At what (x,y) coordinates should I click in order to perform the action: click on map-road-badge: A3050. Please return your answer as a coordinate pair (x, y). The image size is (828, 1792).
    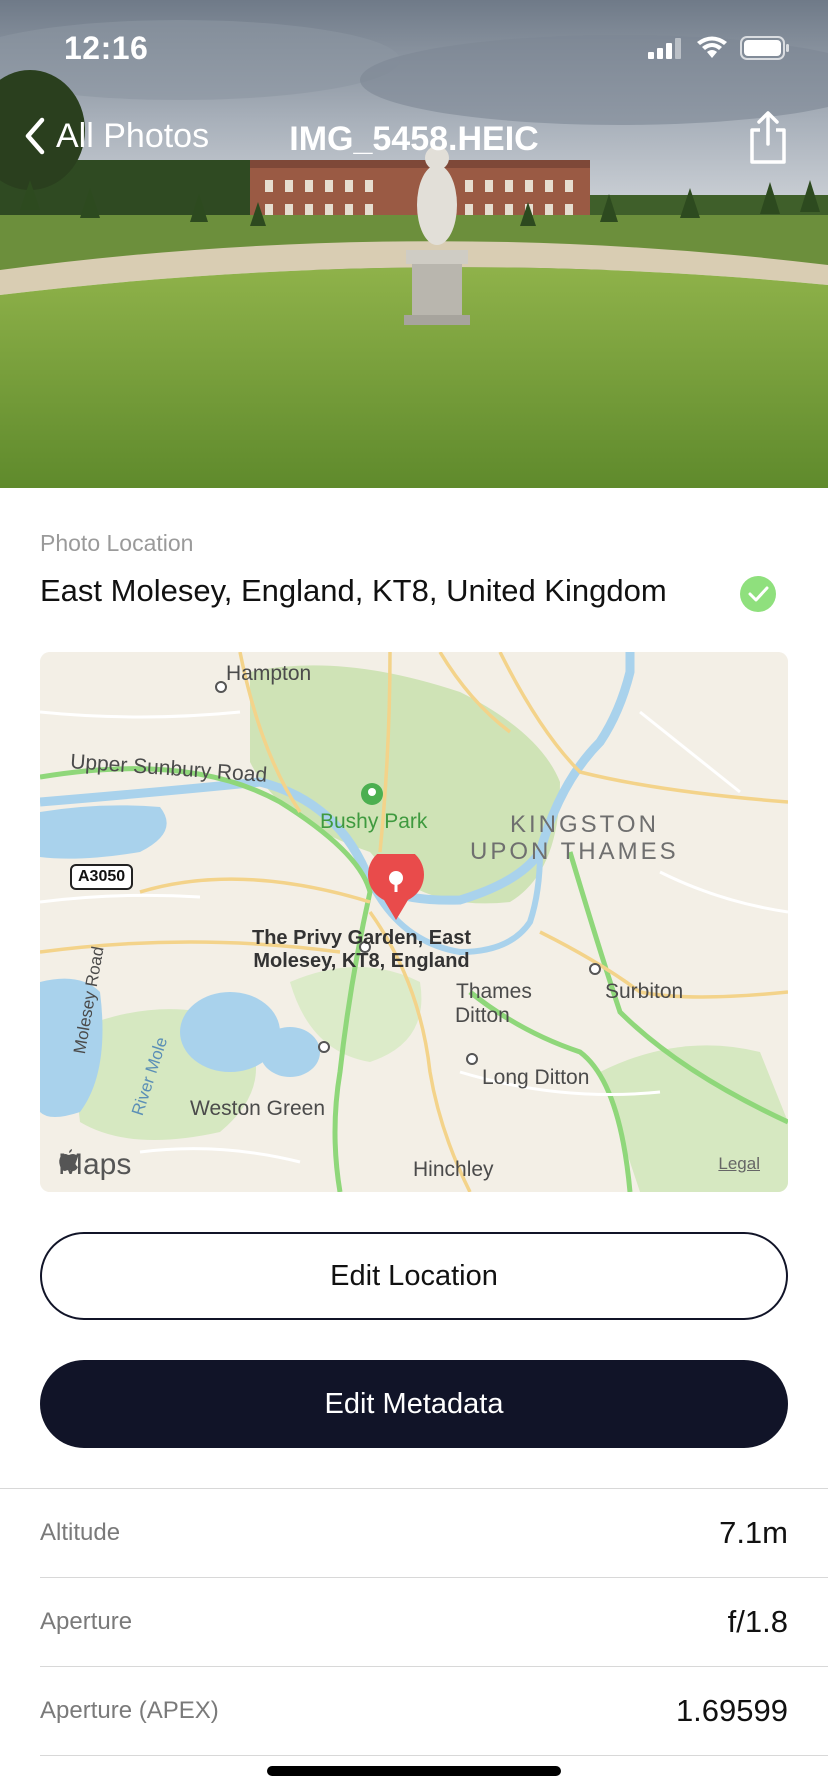
    Looking at the image, I should click on (102, 877).